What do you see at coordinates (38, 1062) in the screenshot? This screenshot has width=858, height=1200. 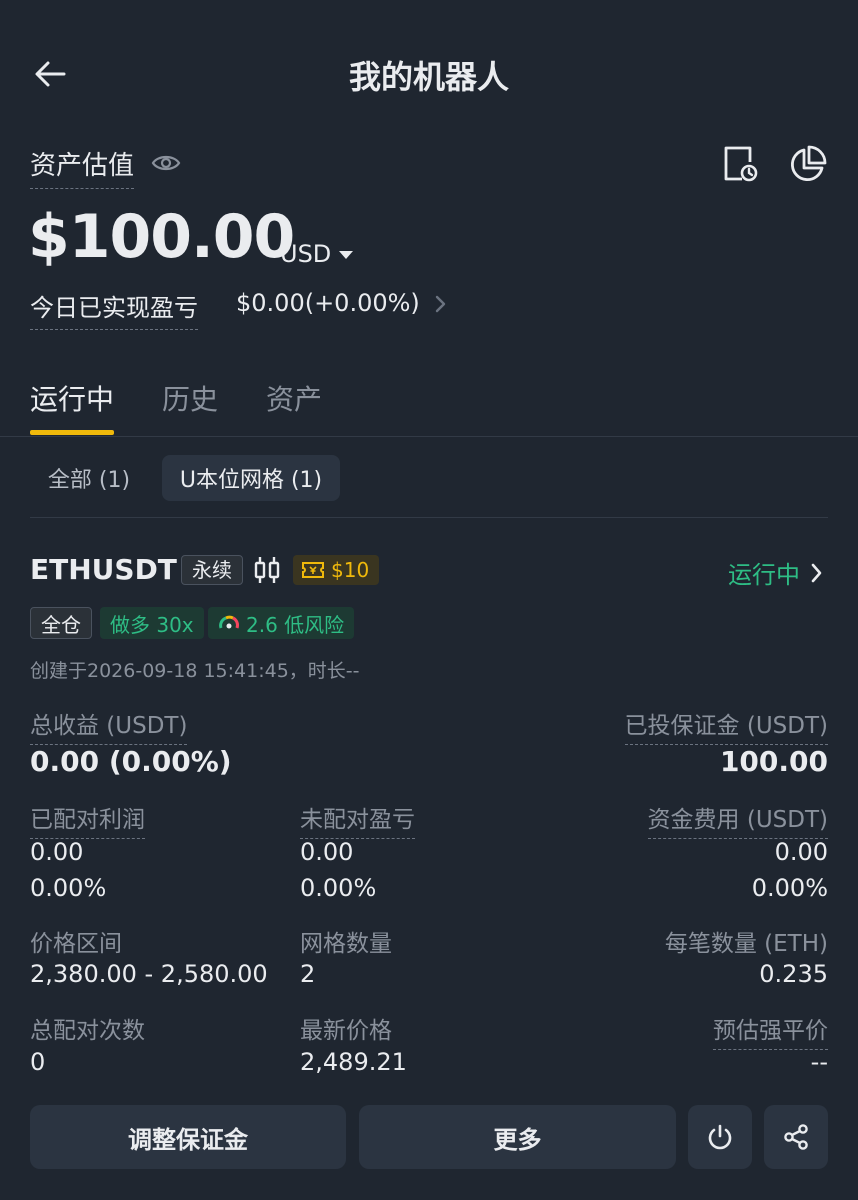 I see `match-count-value: 0` at bounding box center [38, 1062].